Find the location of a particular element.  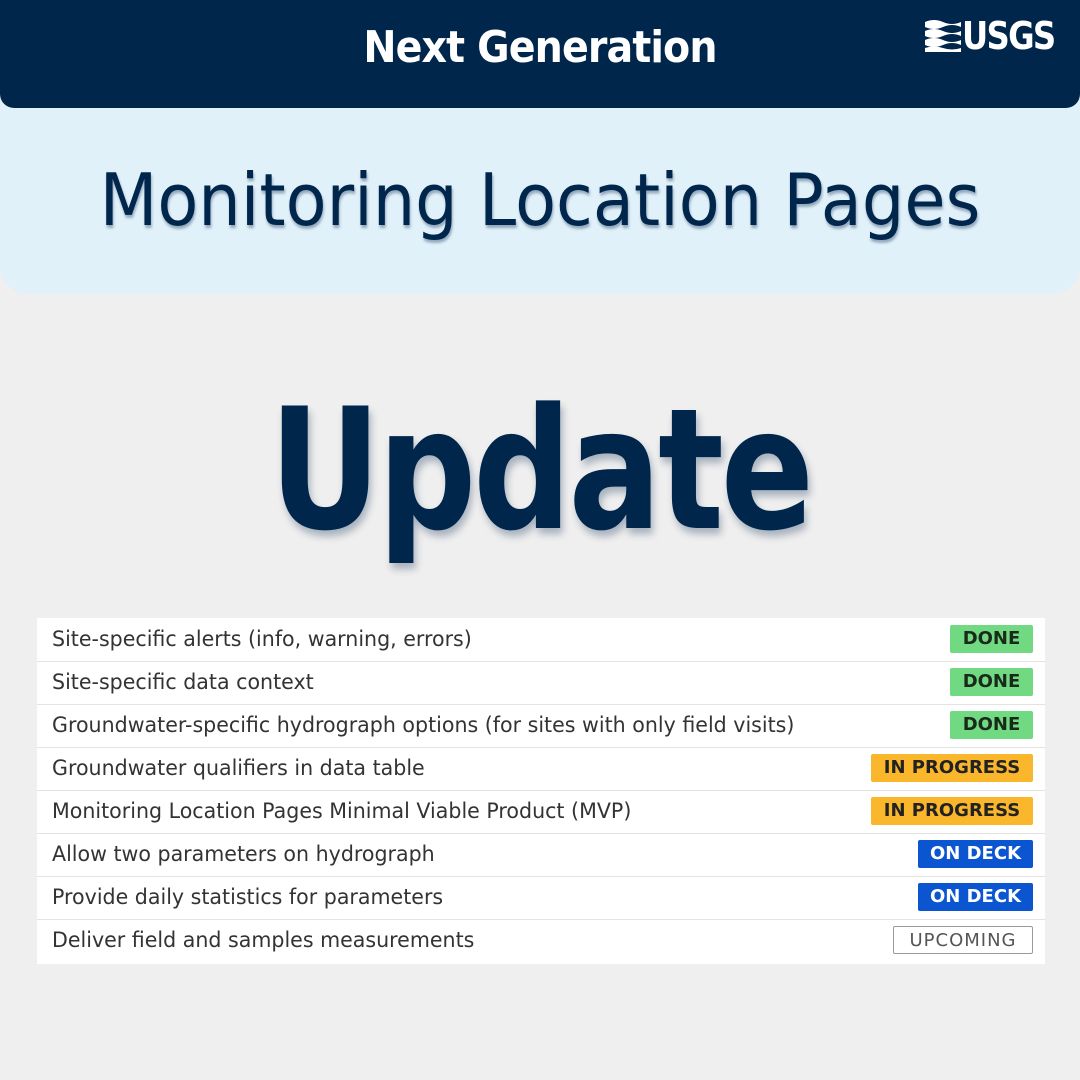

roadmap-item-label: Deliver field and samples measurements is located at coordinates (263, 940).